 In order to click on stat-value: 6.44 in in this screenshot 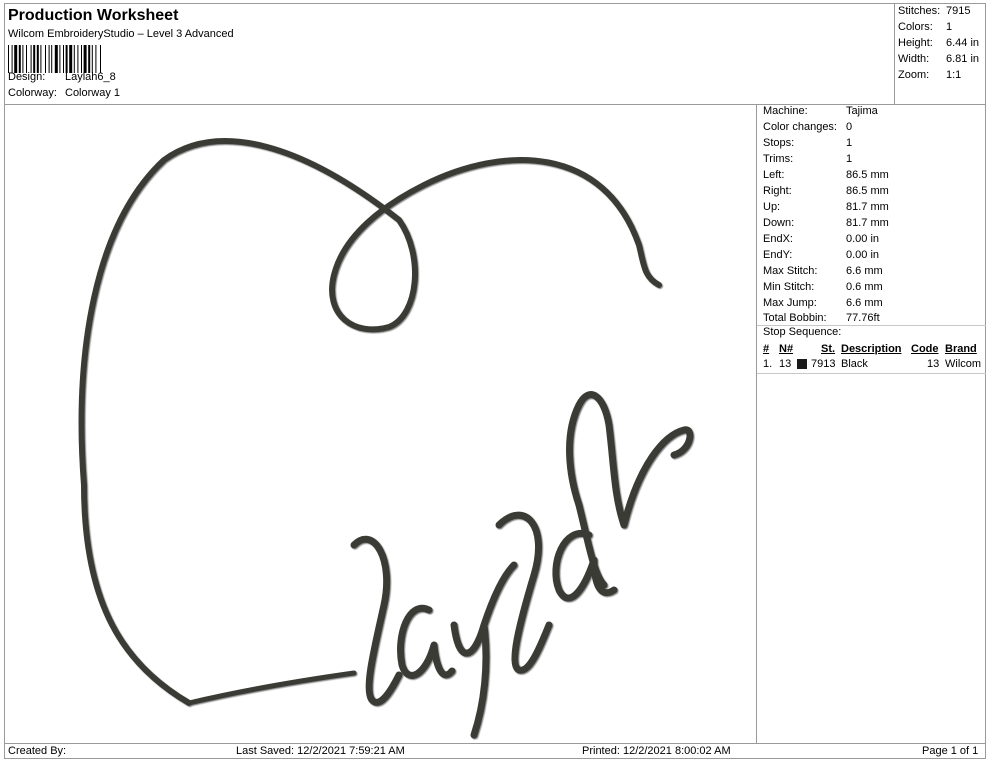, I will do `click(963, 43)`.